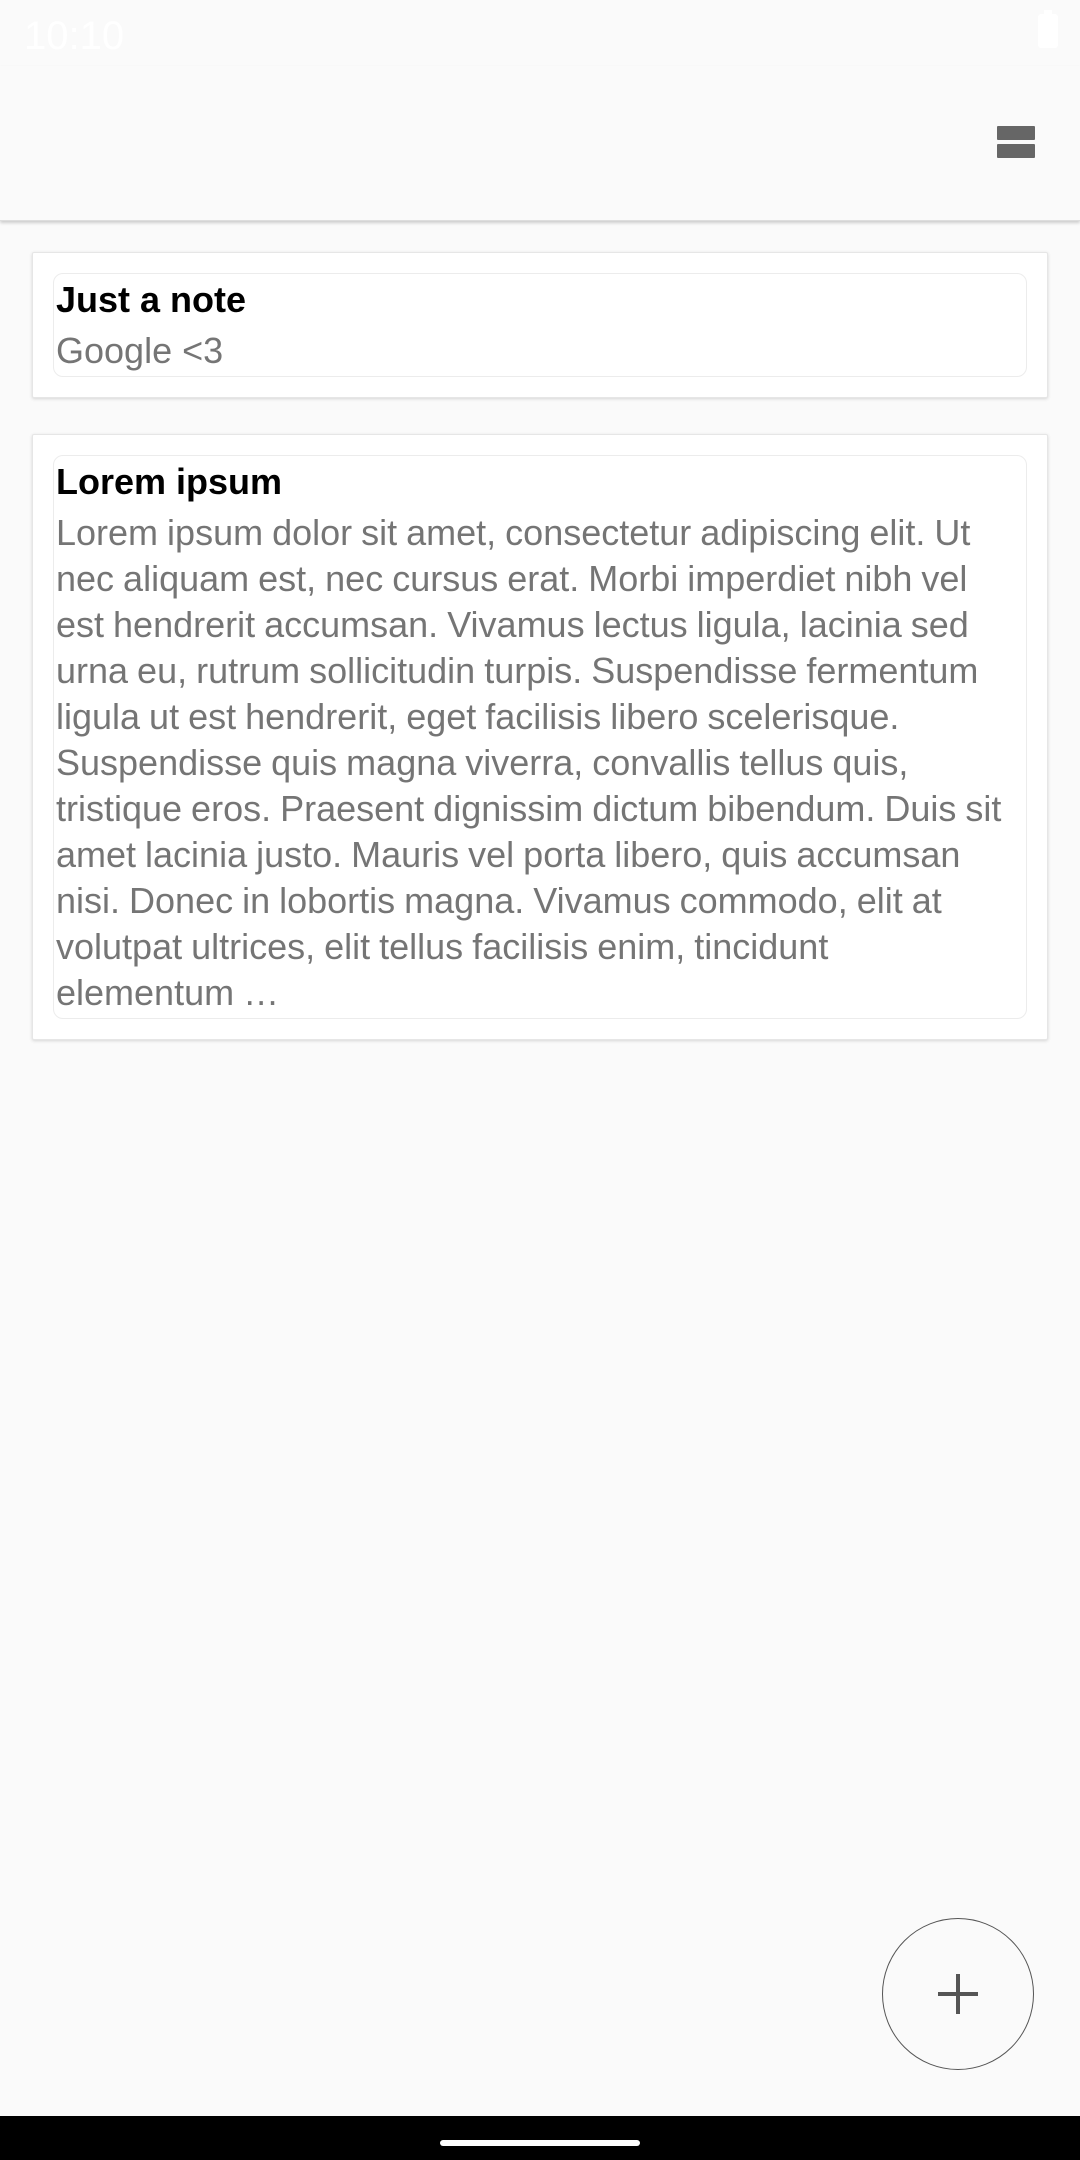  What do you see at coordinates (540, 2143) in the screenshot?
I see `home-indicator` at bounding box center [540, 2143].